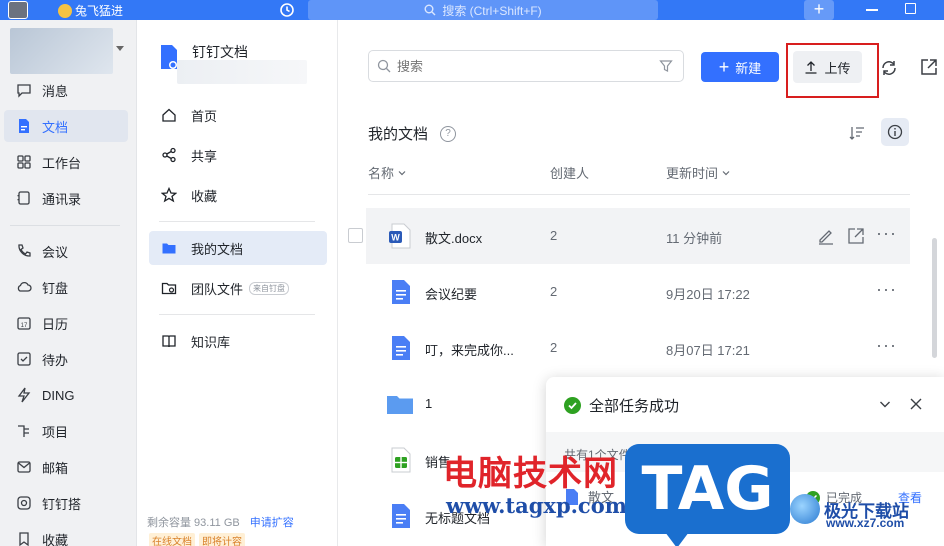 This screenshot has height=546, width=944. What do you see at coordinates (238, 288) in the screenshot?
I see `docs-nav-team-files: 团队文件 来自钉盘` at bounding box center [238, 288].